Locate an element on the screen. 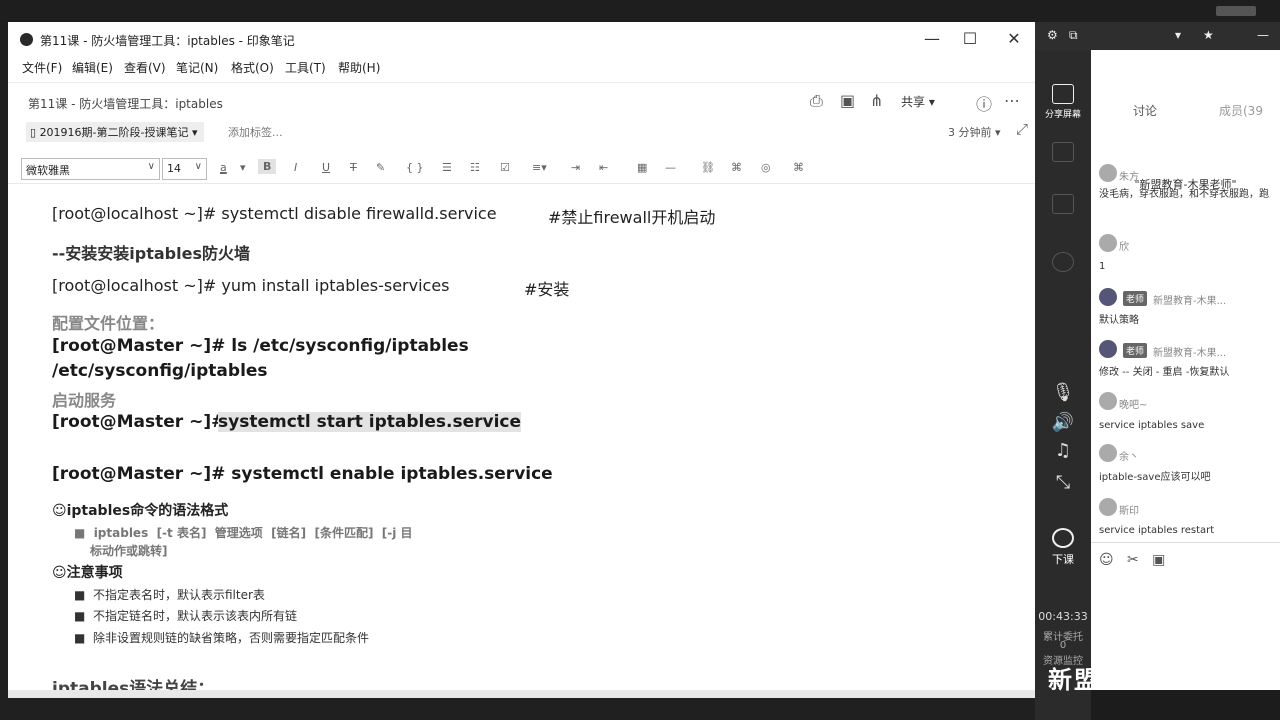 Image resolution: width=1280 pixels, height=720 pixels. message-author: 欣 is located at coordinates (1124, 247).